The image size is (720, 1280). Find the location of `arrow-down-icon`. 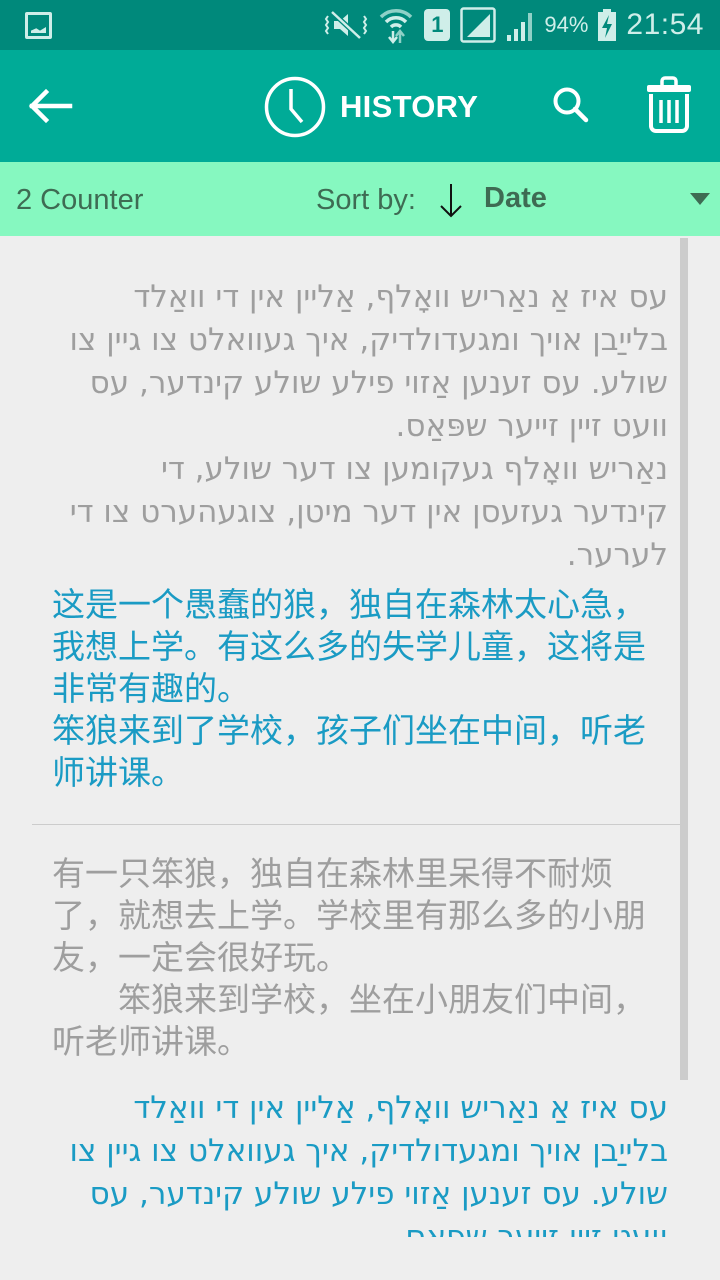

arrow-down-icon is located at coordinates (451, 201).